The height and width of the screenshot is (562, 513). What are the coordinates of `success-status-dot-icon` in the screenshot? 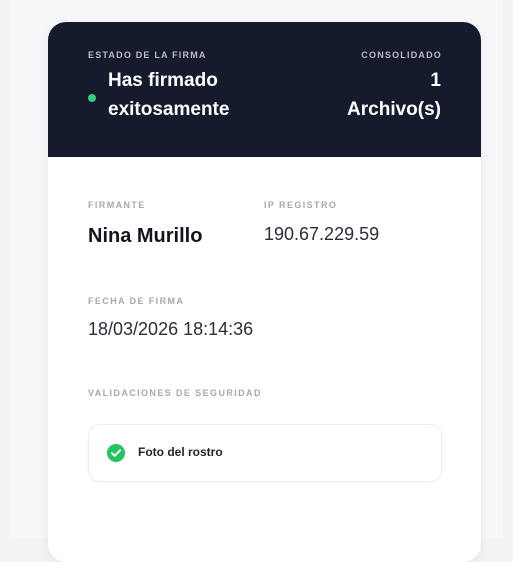 It's located at (92, 98).